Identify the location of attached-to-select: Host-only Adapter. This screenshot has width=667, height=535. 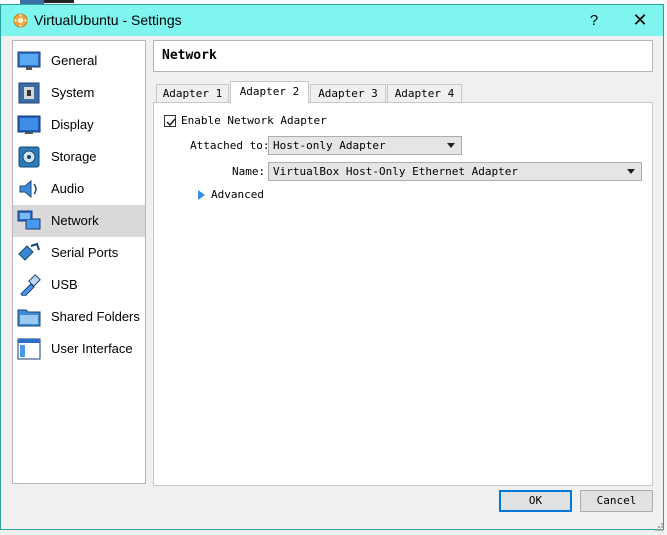
(365, 145).